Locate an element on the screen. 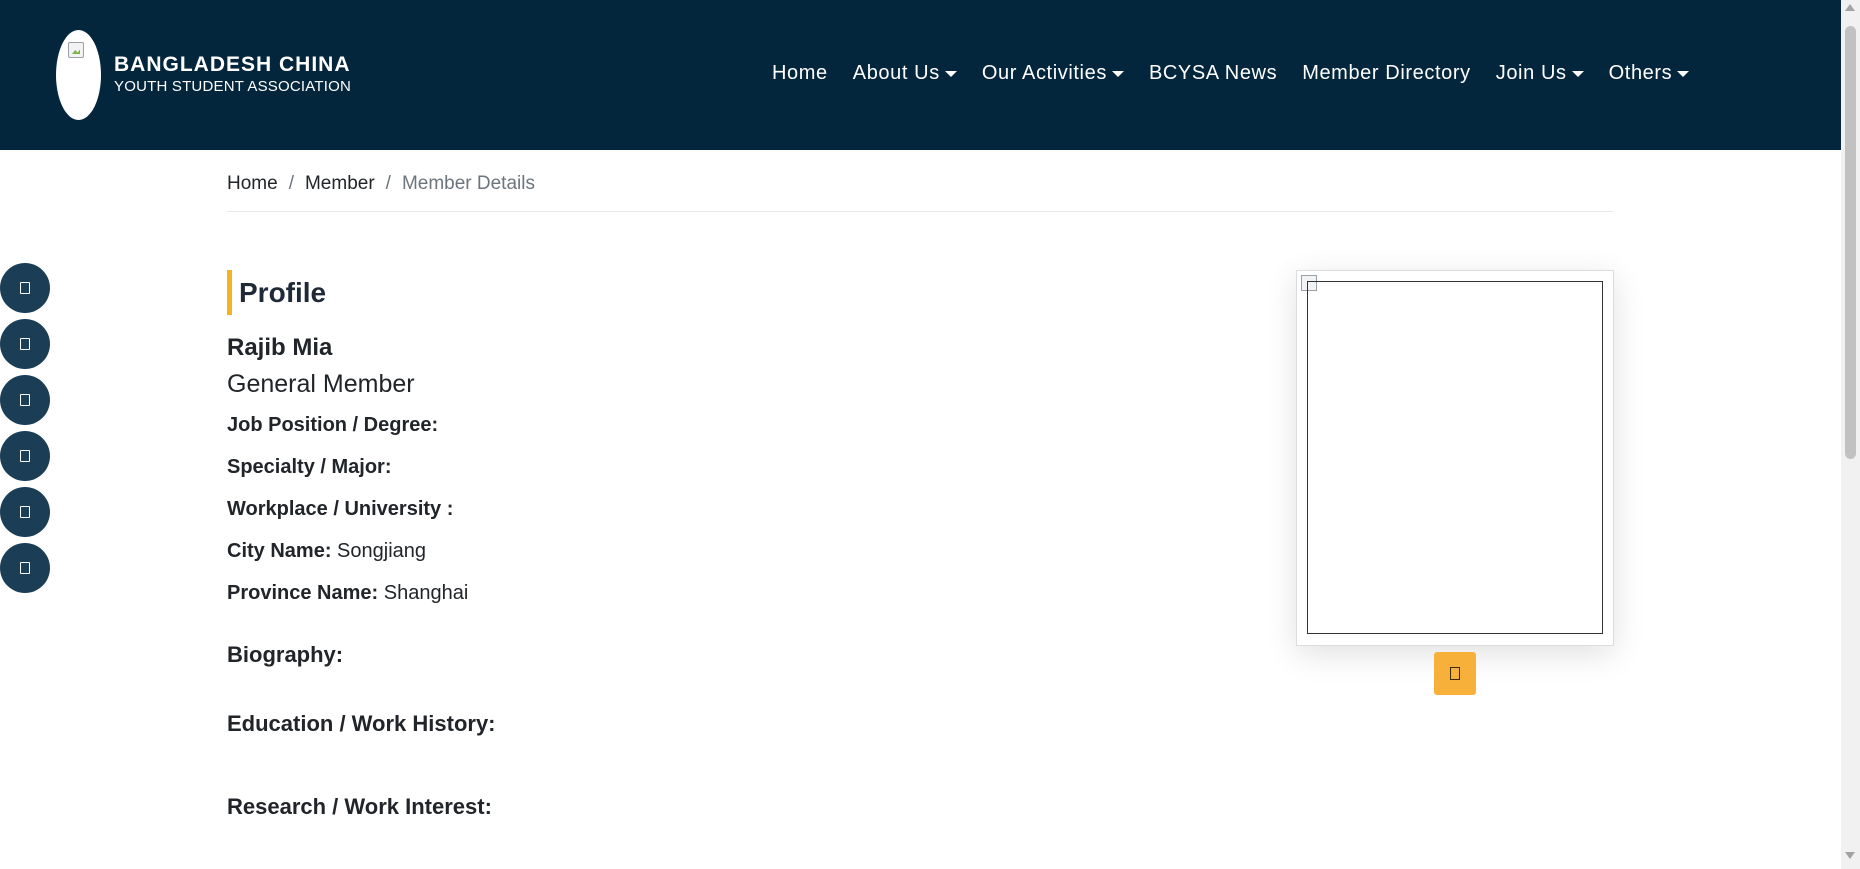 The image size is (1860, 869). file-pdf-icon is located at coordinates (1455, 673).